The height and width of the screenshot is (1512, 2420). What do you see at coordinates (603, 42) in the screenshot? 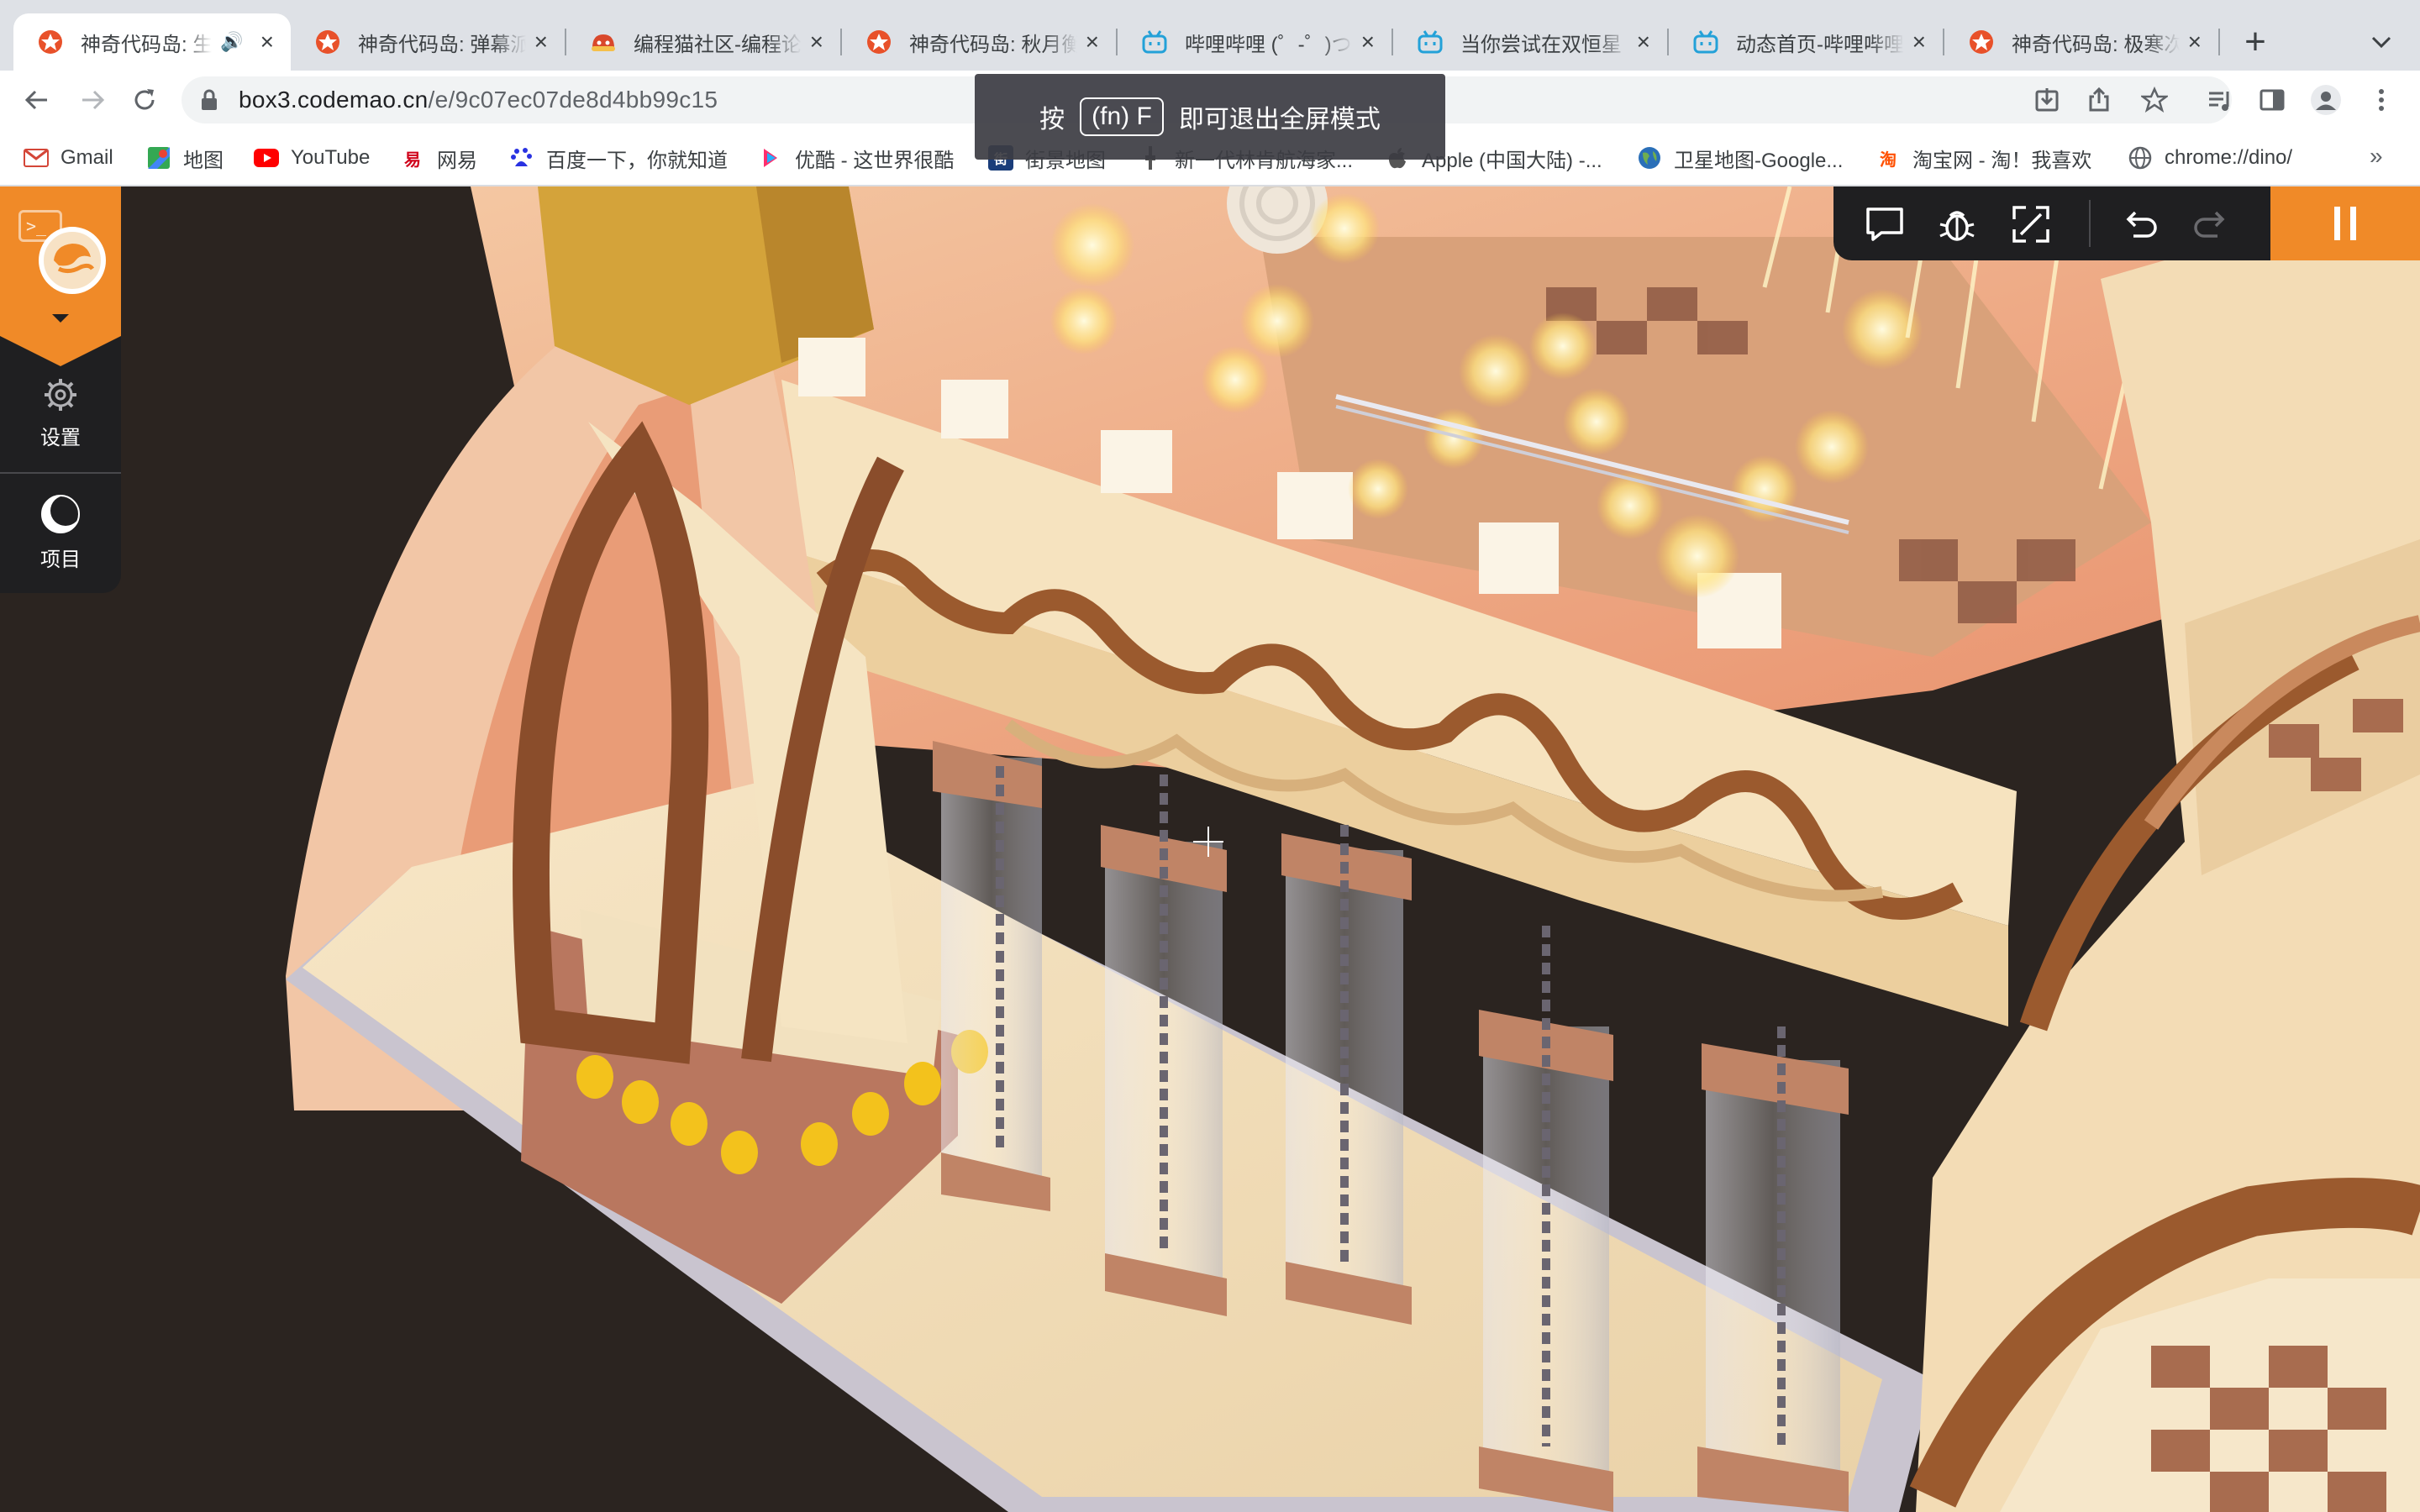
I see `codemao-cat-icon` at bounding box center [603, 42].